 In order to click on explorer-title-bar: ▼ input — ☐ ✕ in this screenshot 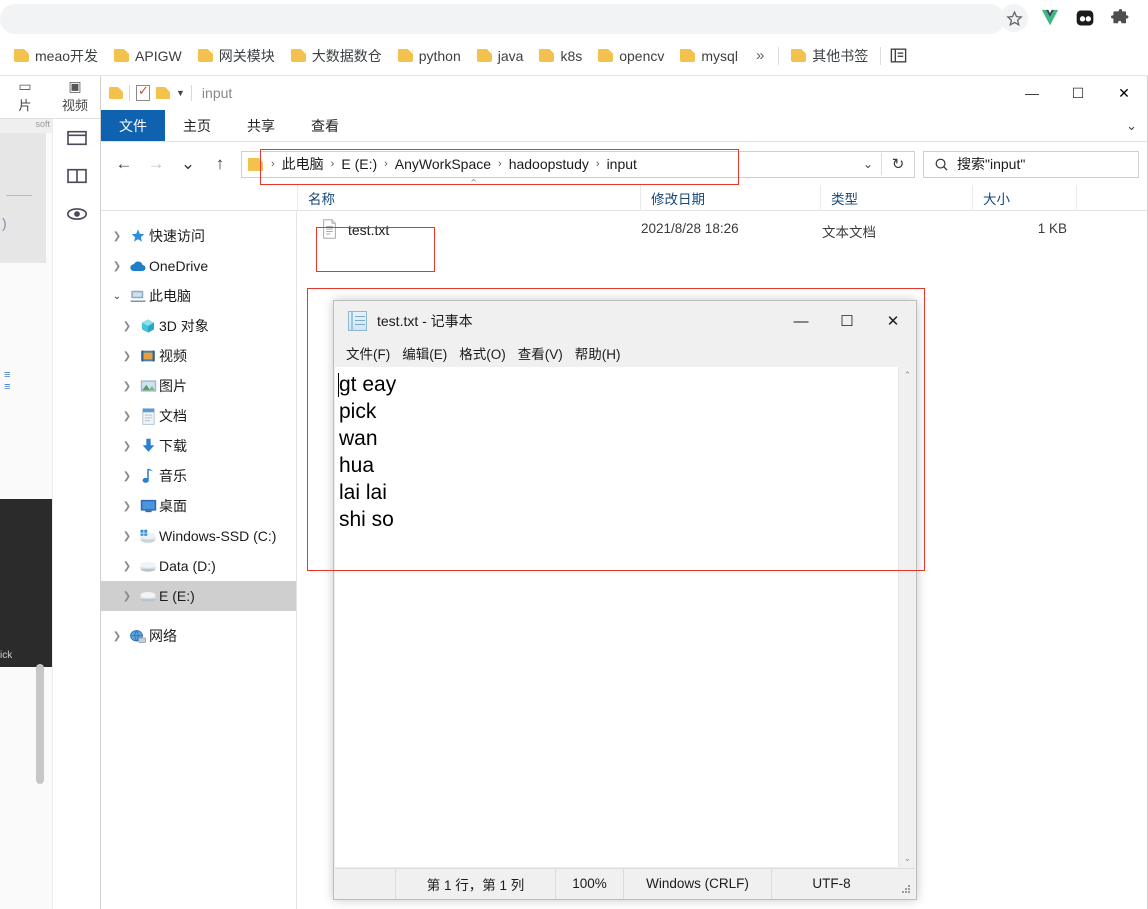, I will do `click(624, 93)`.